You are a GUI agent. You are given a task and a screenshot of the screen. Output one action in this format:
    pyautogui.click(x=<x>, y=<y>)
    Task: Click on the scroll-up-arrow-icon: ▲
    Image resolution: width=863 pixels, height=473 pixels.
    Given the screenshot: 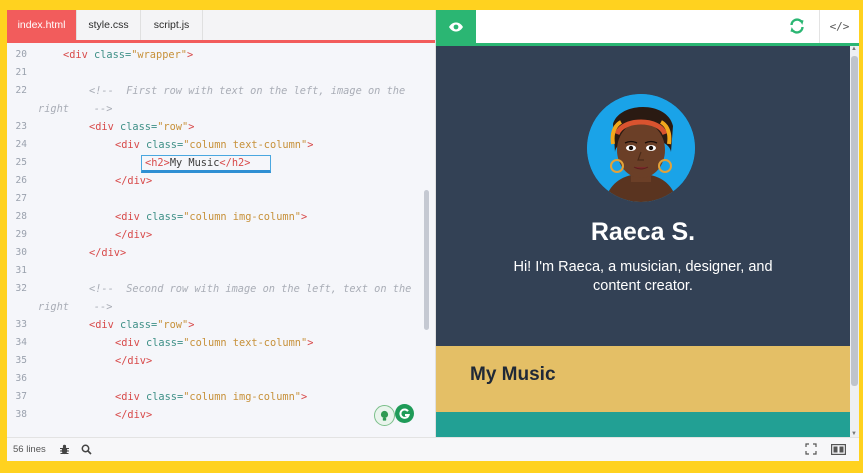 What is the action you would take?
    pyautogui.click(x=854, y=49)
    